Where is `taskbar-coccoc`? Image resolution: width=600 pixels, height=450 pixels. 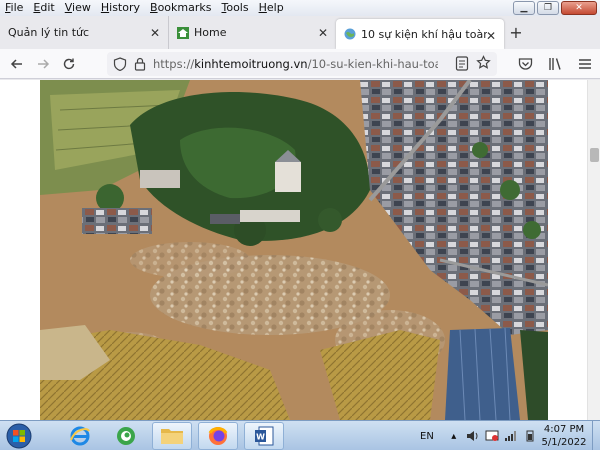 taskbar-coccoc is located at coordinates (126, 436).